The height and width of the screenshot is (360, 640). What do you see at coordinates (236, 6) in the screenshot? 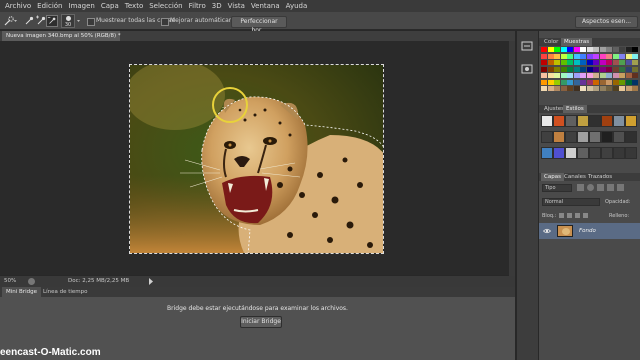
I see `menu-vista: Vista` at bounding box center [236, 6].